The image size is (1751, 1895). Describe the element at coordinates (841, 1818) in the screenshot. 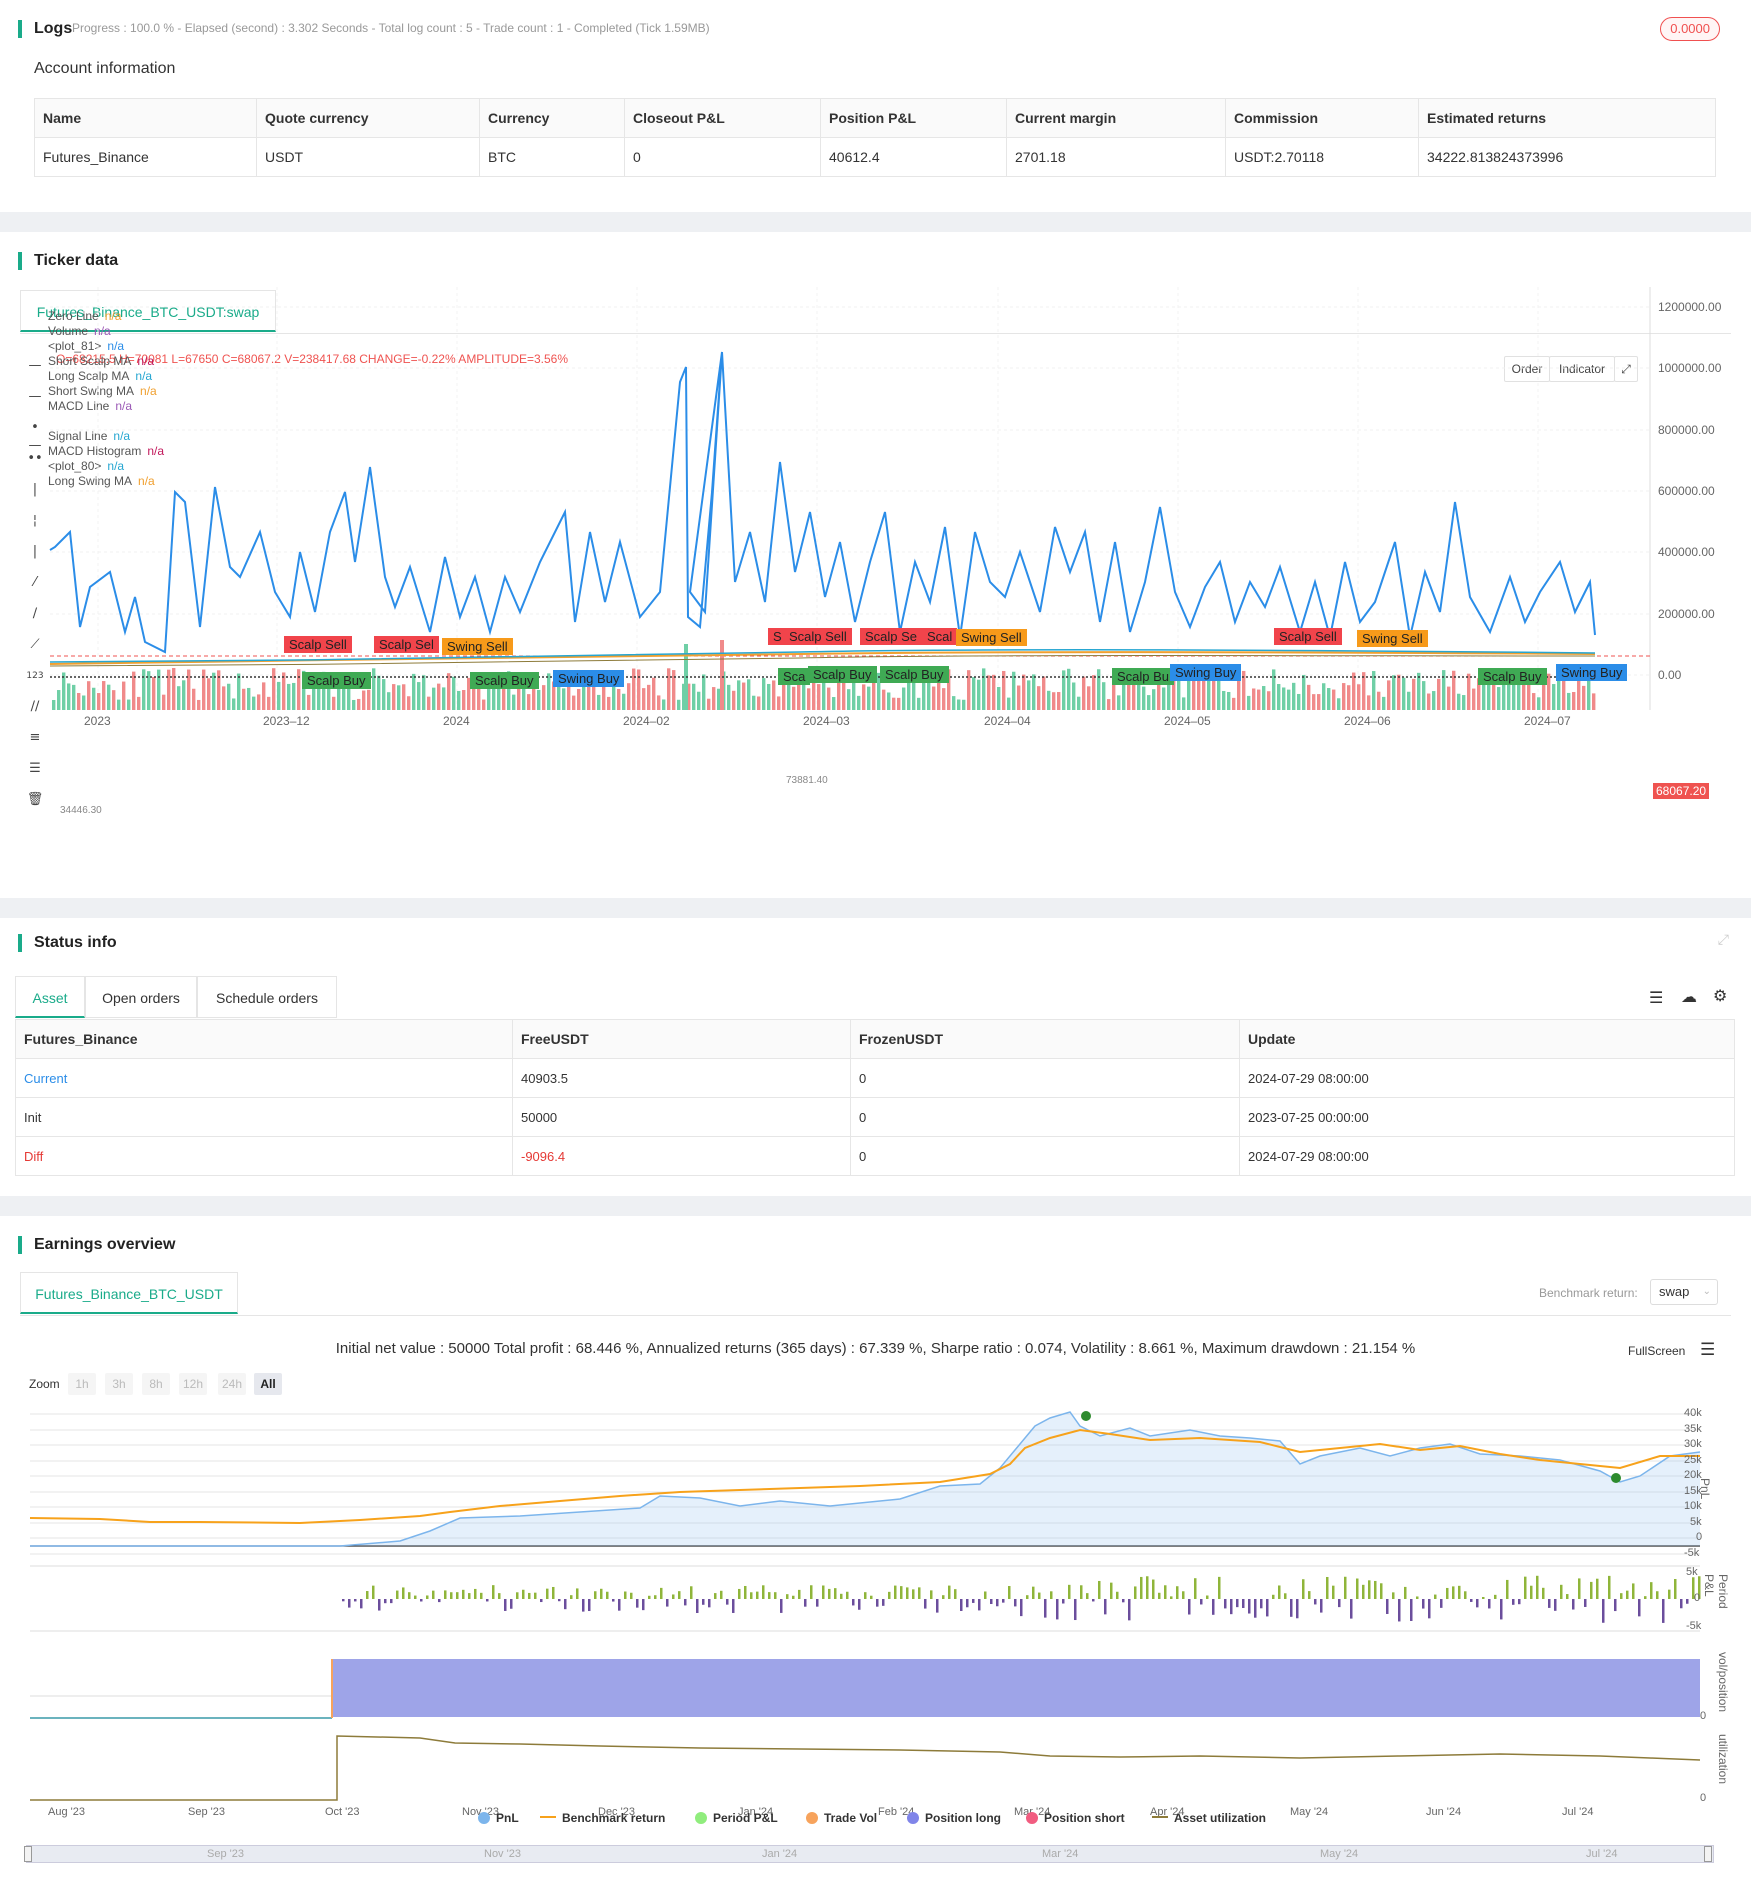

I see `legend-item: Trade Vol` at that location.